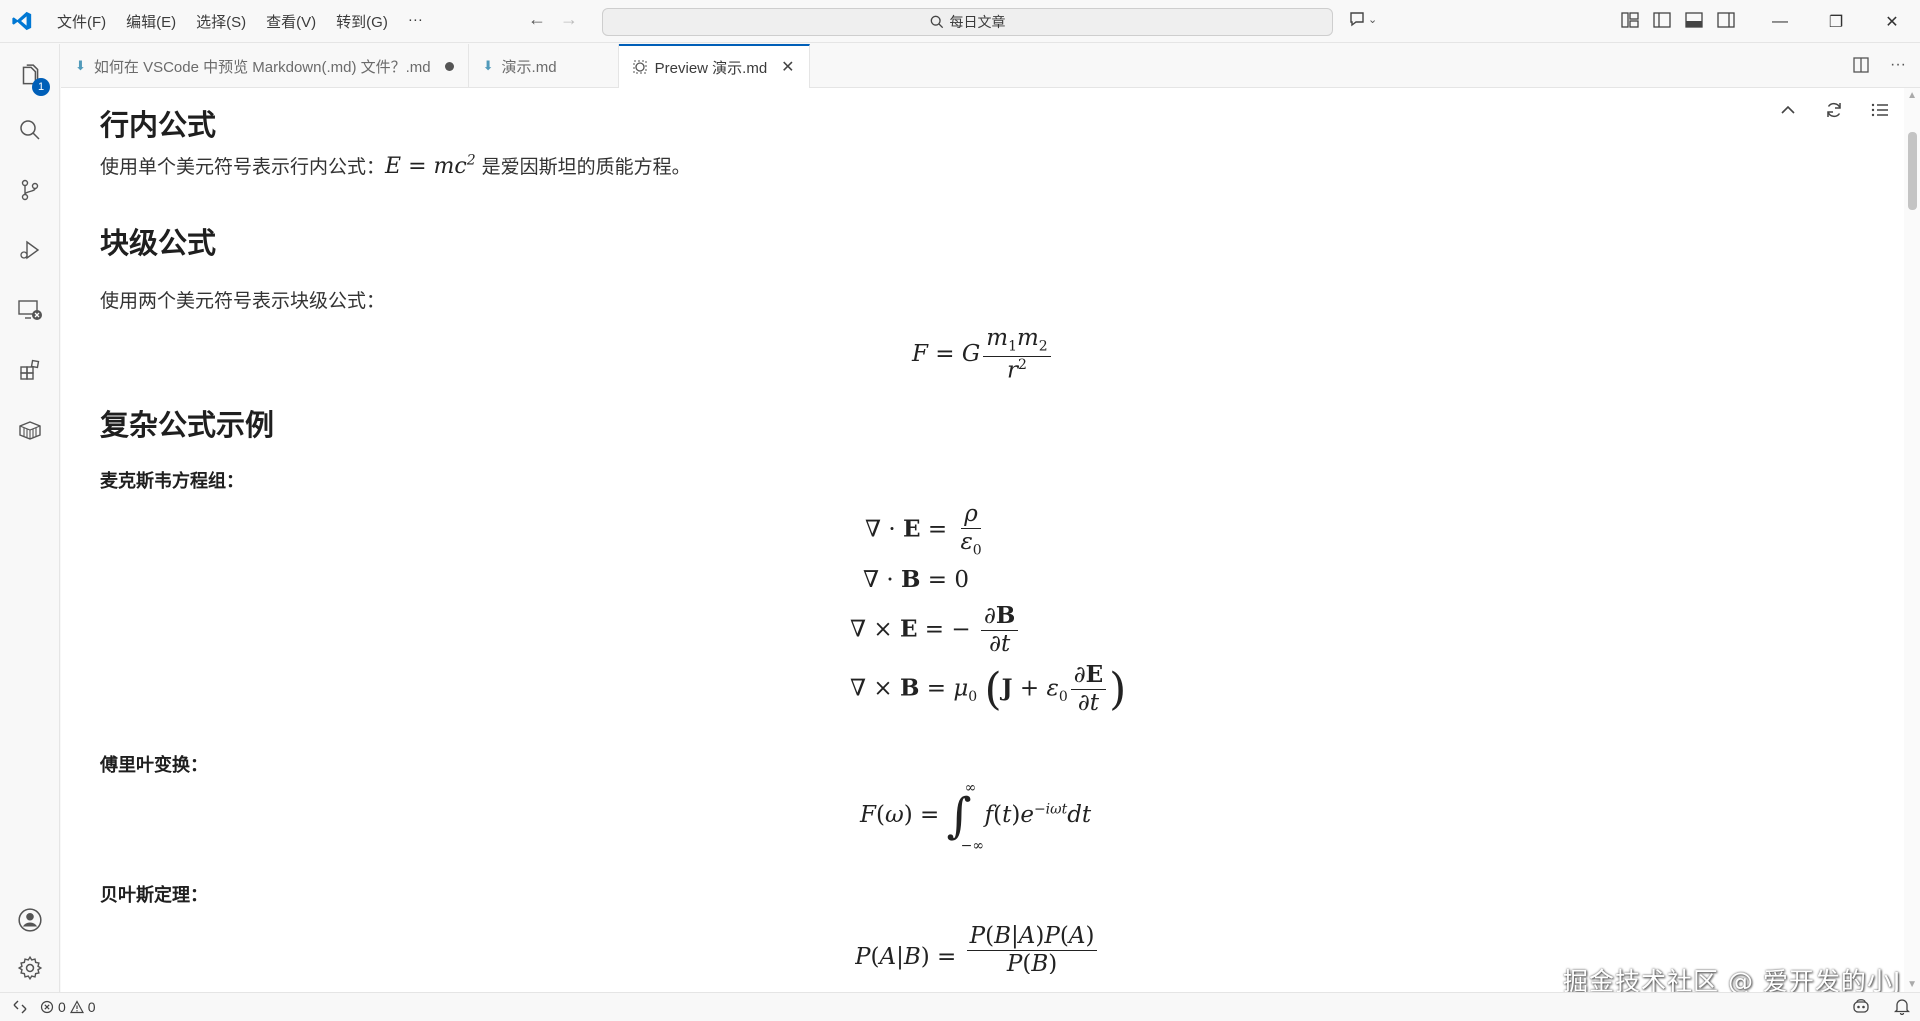  I want to click on back-arrow-icon: ←, so click(537, 19).